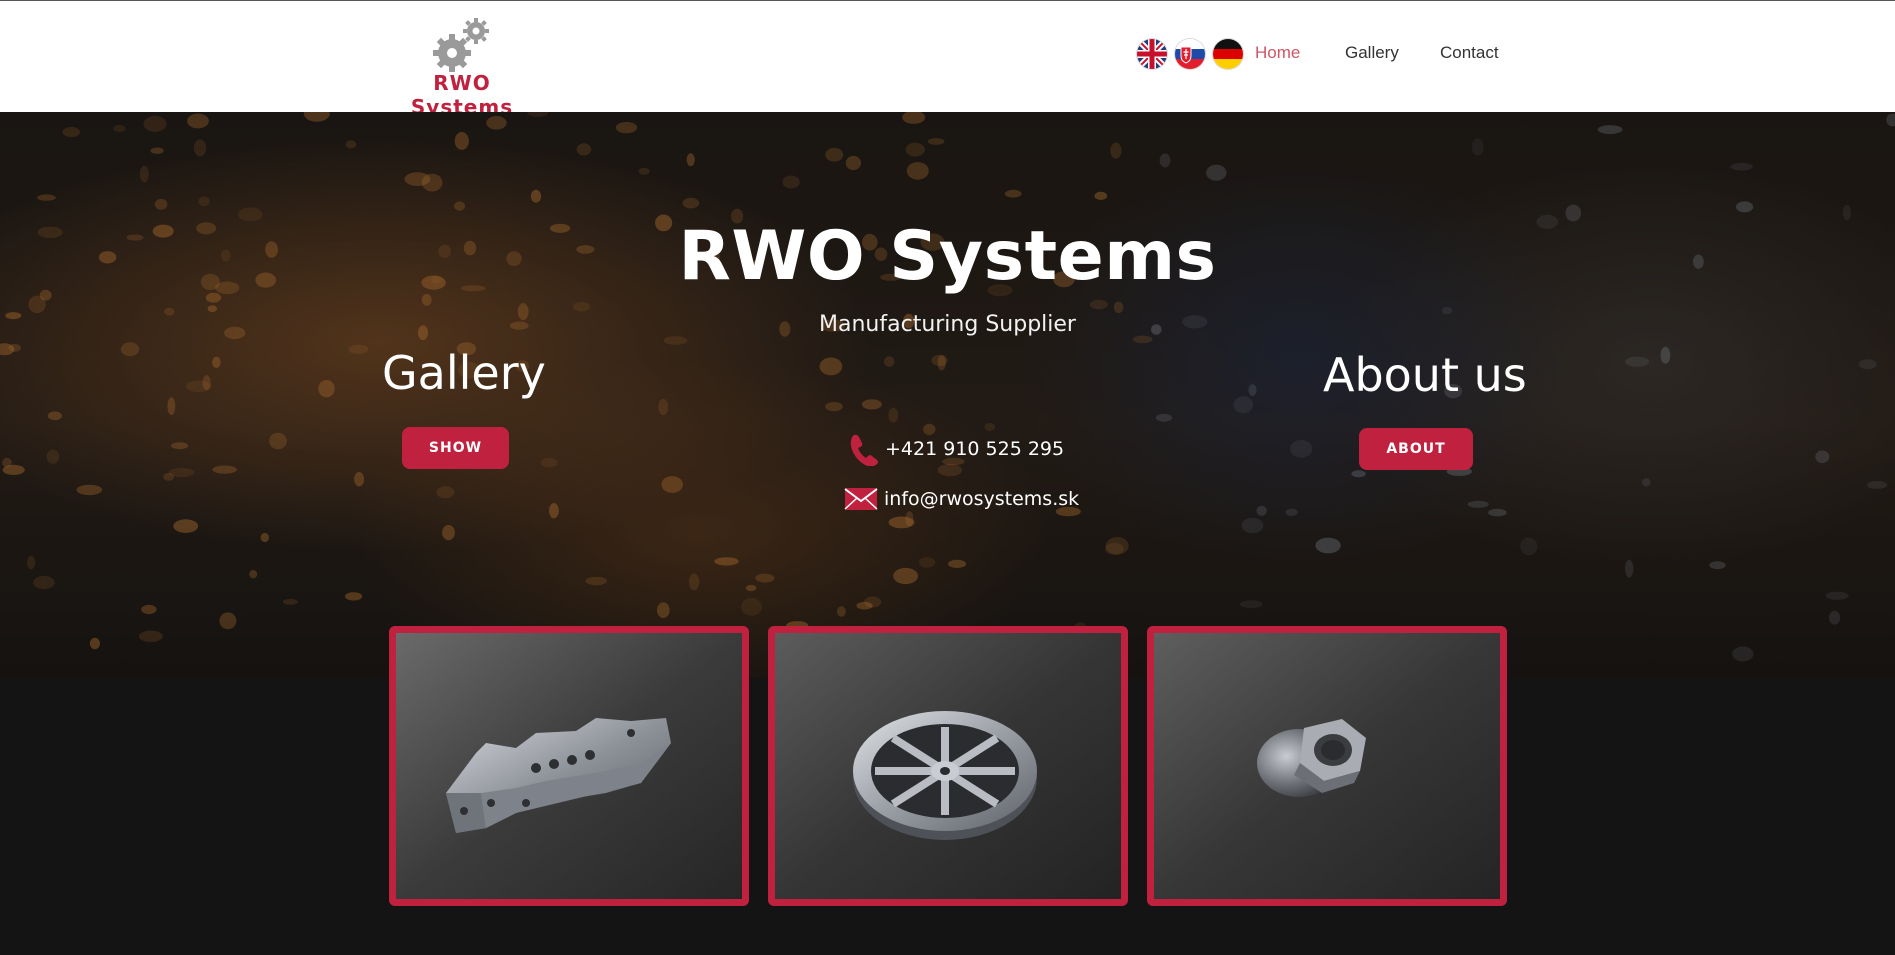 This screenshot has width=1895, height=955. I want to click on about-button: ABOUT, so click(1416, 449).